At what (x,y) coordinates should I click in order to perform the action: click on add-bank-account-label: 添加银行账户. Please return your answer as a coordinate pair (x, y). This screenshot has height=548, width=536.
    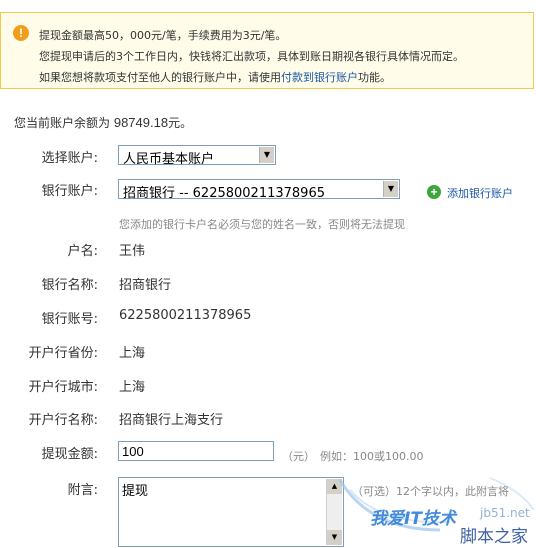
    Looking at the image, I should click on (480, 193).